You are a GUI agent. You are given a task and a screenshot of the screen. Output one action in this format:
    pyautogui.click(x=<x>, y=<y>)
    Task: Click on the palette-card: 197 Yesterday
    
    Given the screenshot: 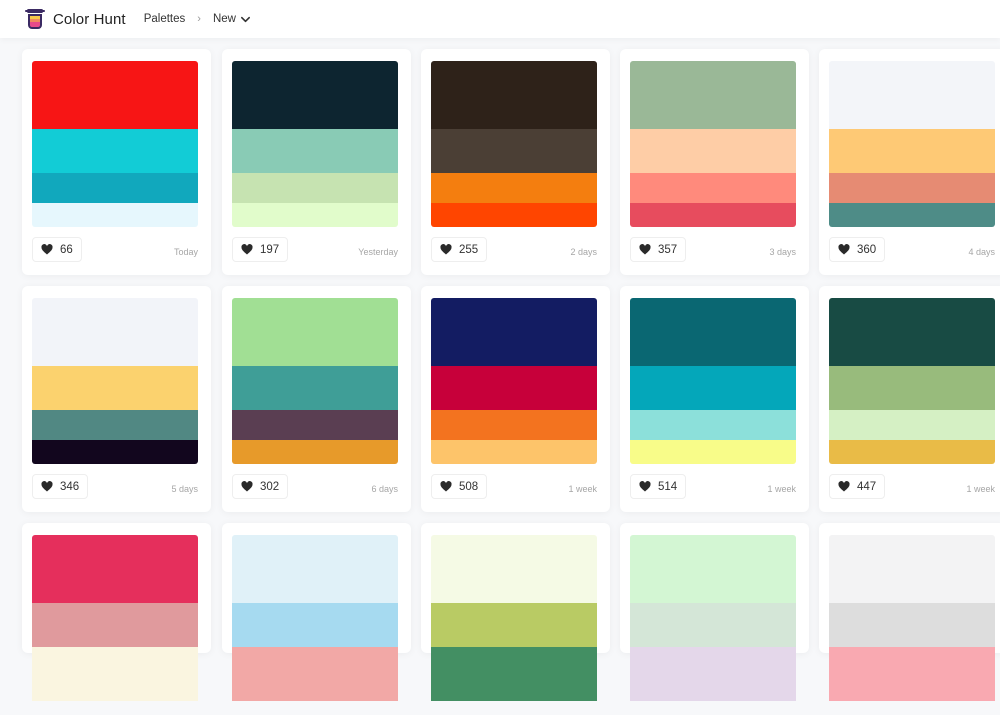 What is the action you would take?
    pyautogui.click(x=316, y=162)
    